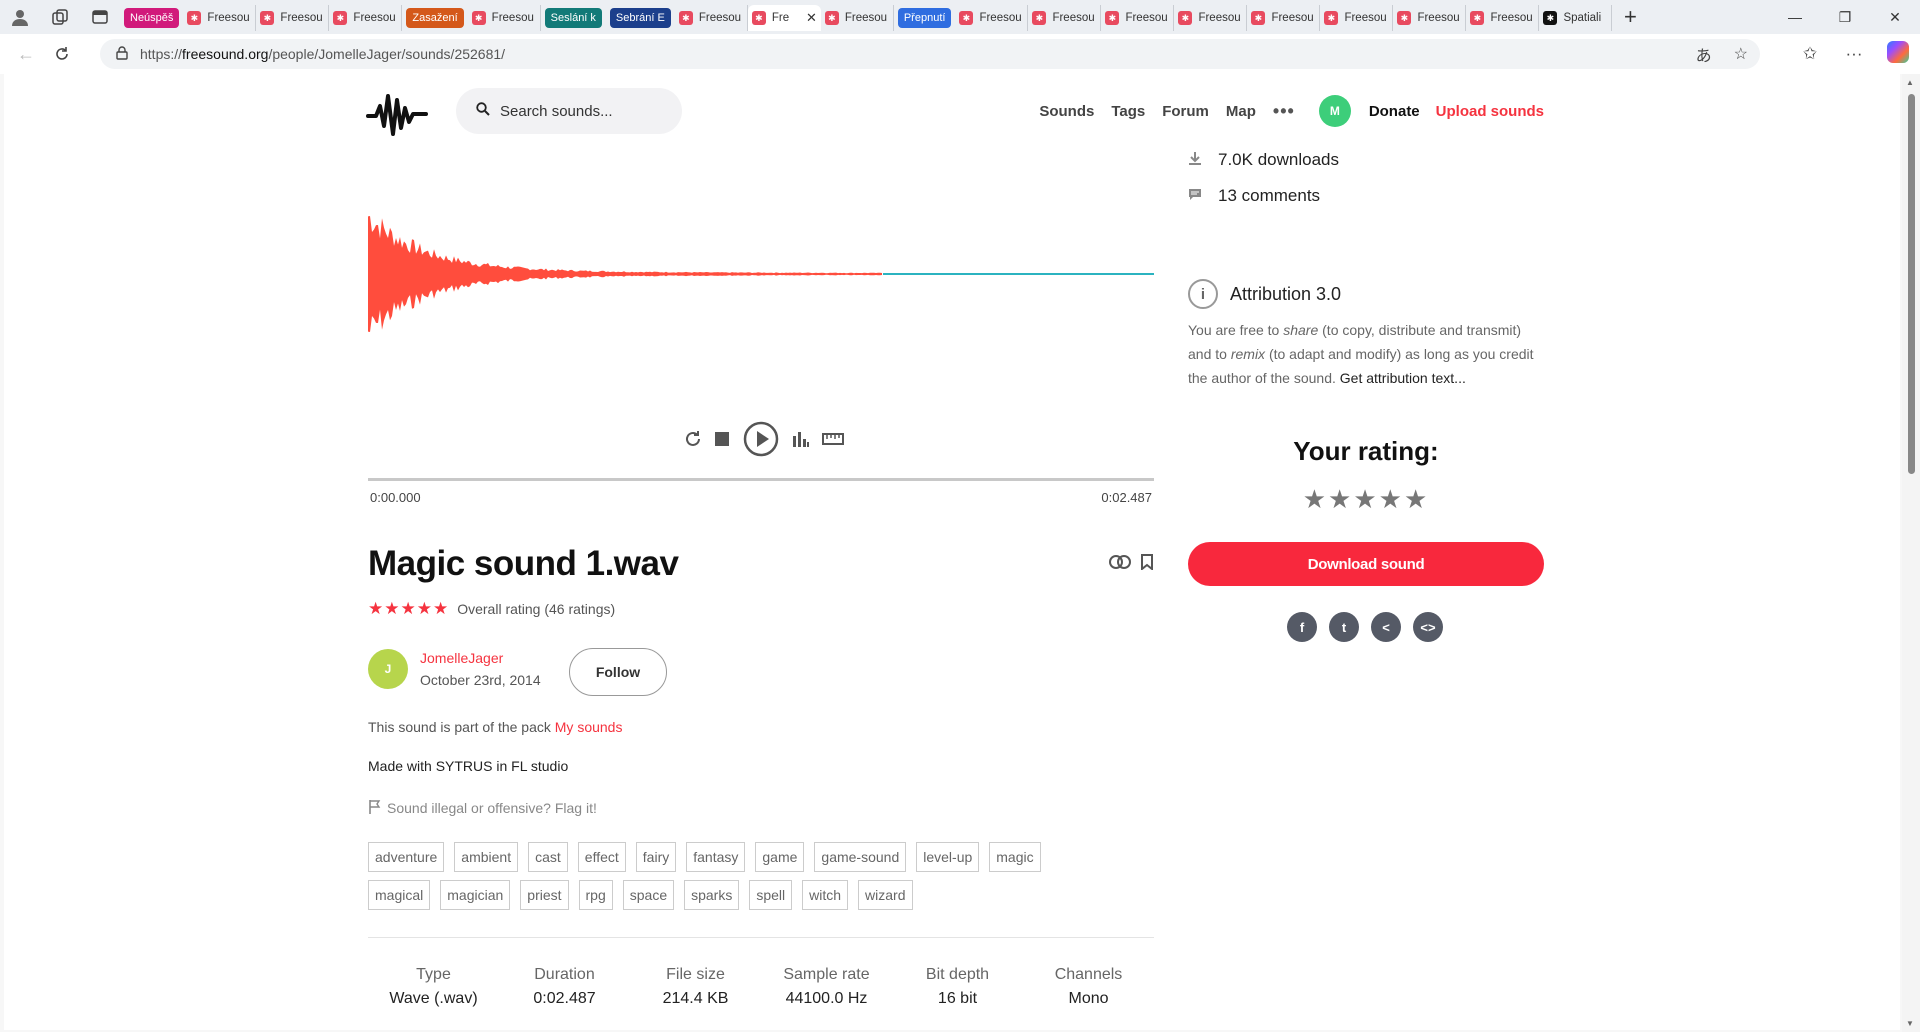 Image resolution: width=1920 pixels, height=1032 pixels. I want to click on tag-fairy: fairy, so click(656, 857).